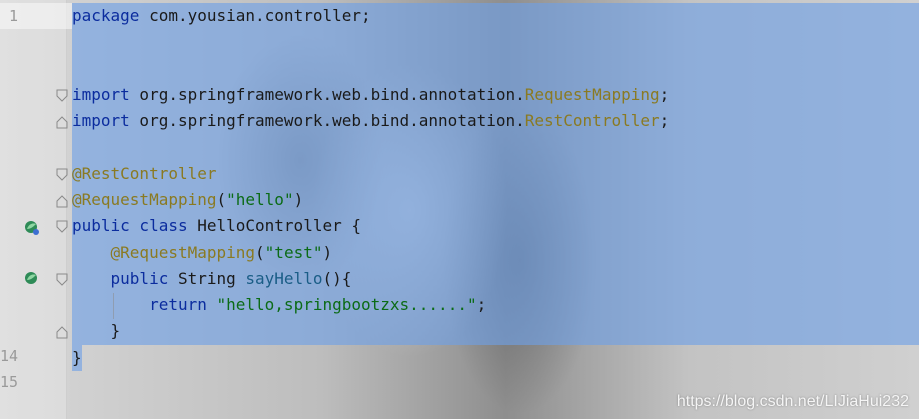 This screenshot has height=419, width=919. I want to click on code-token: RequestMapping, so click(592, 94).